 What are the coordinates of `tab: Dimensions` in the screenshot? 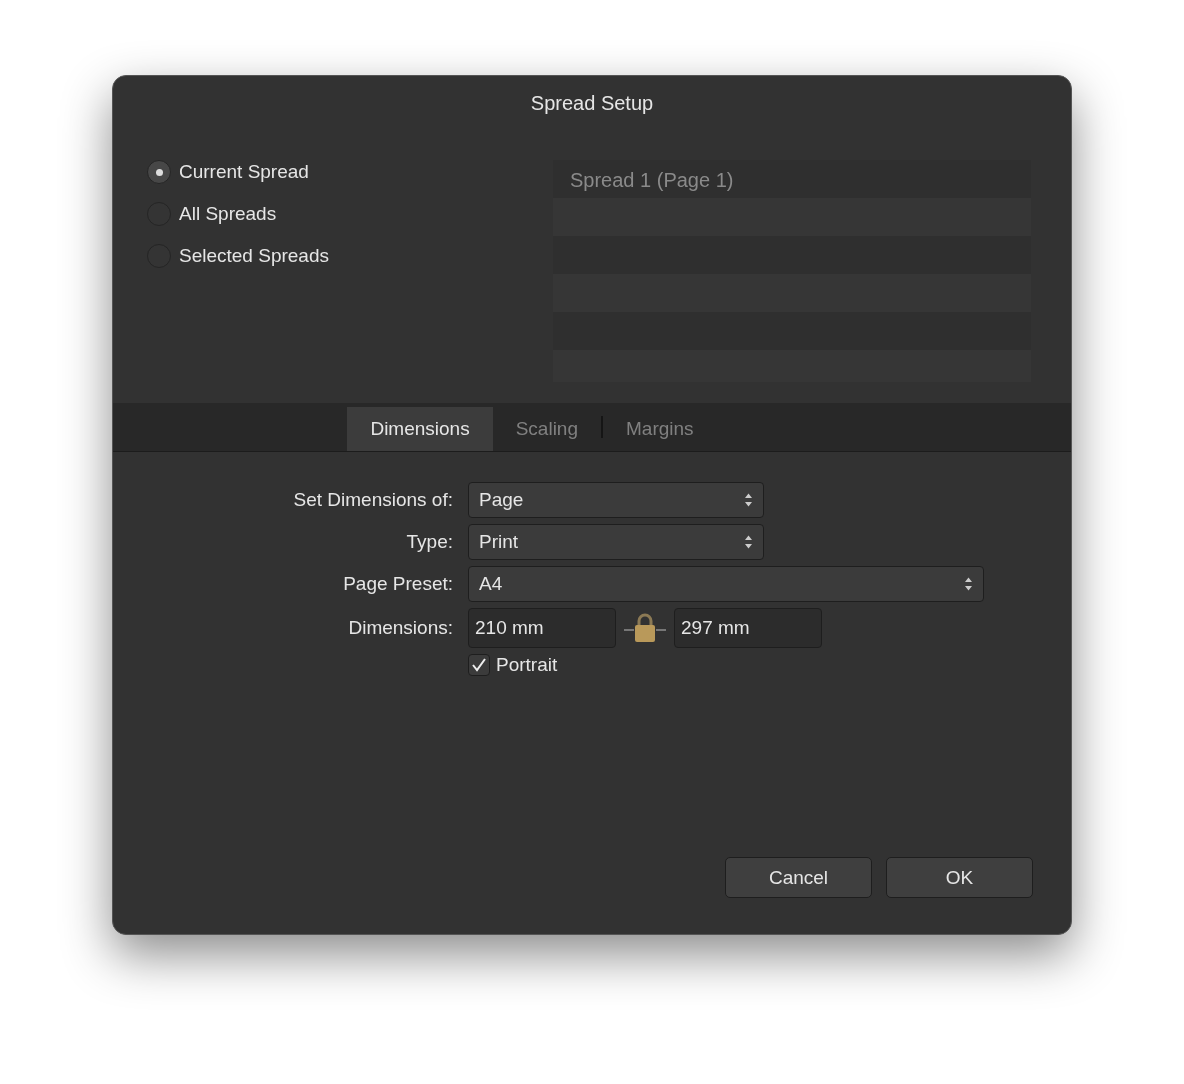 It's located at (420, 429).